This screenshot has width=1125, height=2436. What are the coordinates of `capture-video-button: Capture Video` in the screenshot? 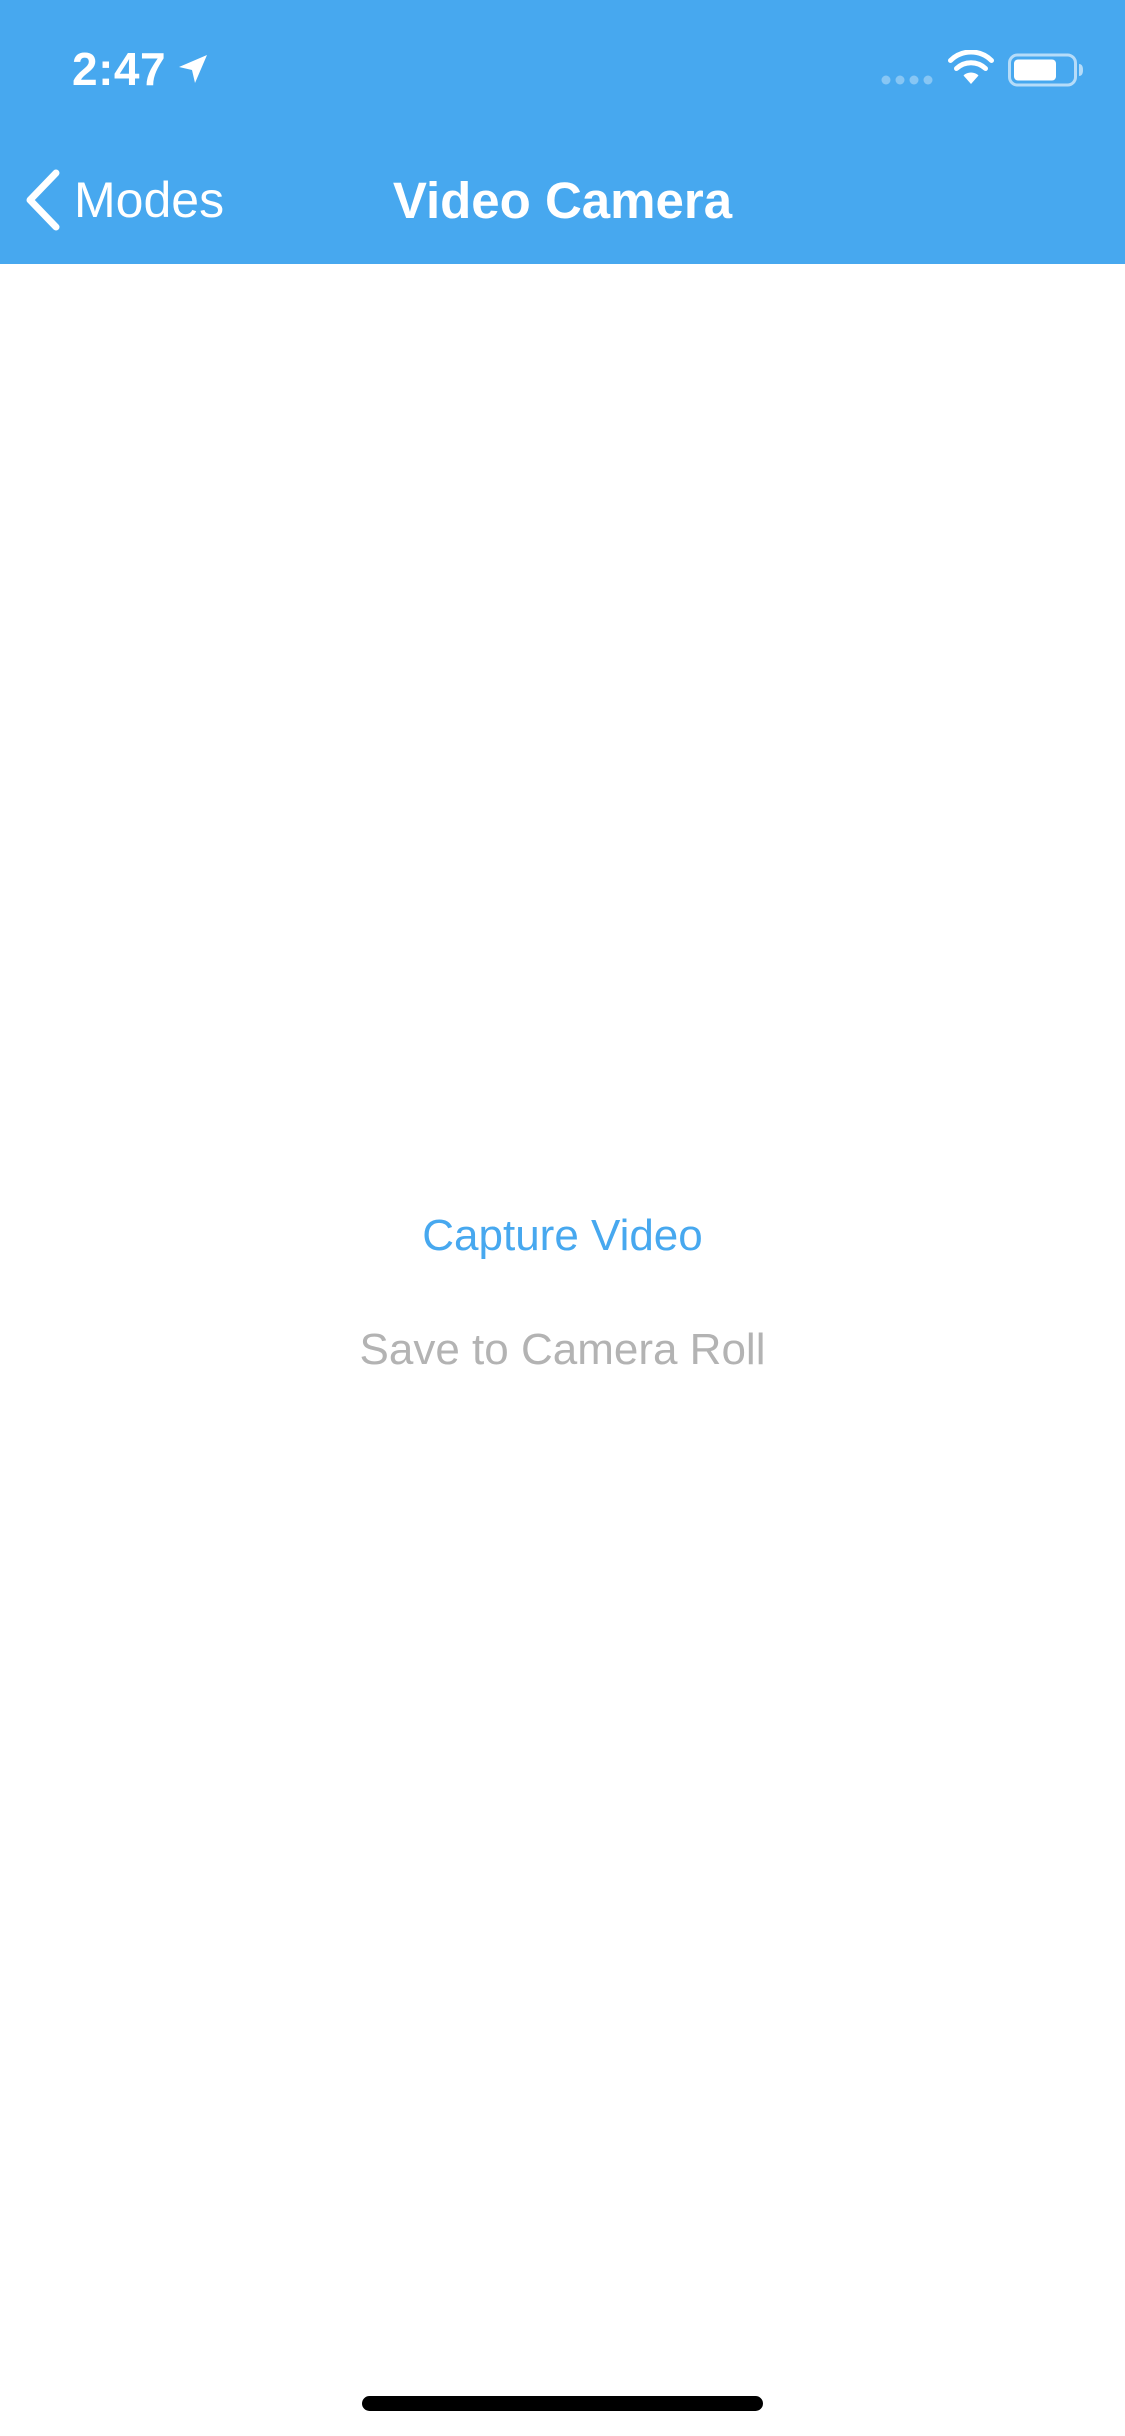 It's located at (562, 1236).